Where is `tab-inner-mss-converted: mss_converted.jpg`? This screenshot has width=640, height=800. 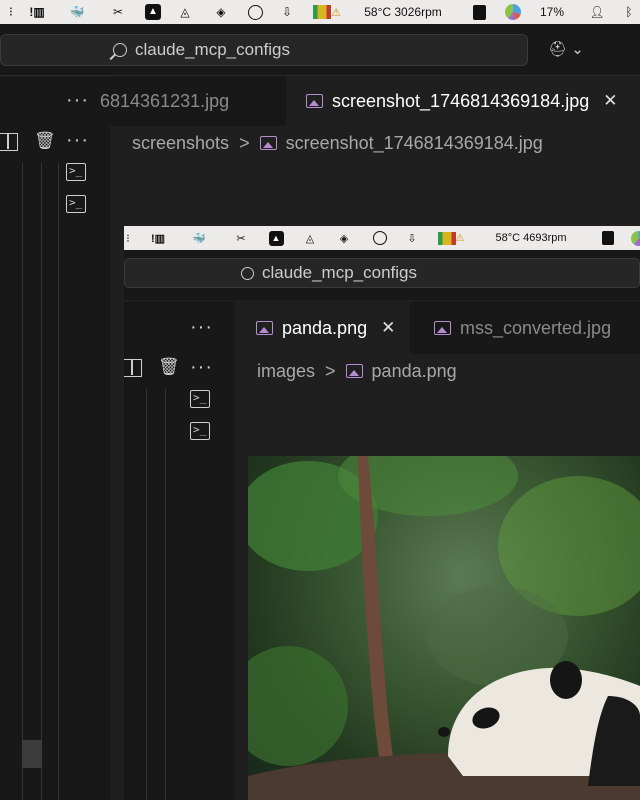
tab-inner-mss-converted: mss_converted.jpg is located at coordinates (525, 328).